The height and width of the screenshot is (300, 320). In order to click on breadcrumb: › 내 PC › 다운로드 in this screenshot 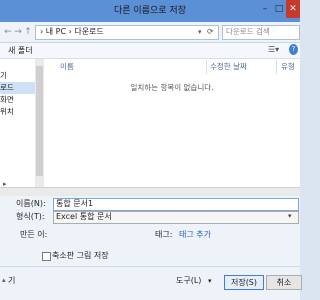, I will do `click(72, 32)`.